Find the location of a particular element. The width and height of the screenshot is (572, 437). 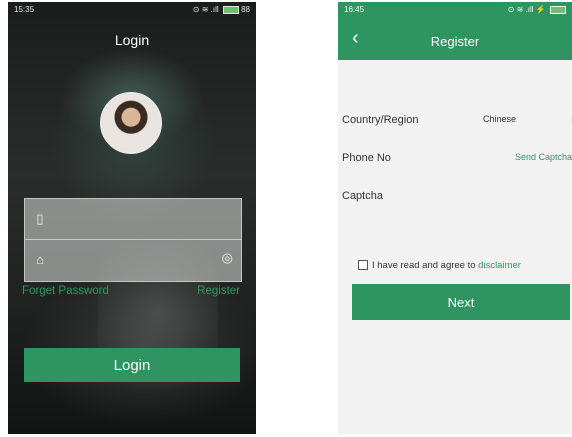

register-link: Register is located at coordinates (218, 291).